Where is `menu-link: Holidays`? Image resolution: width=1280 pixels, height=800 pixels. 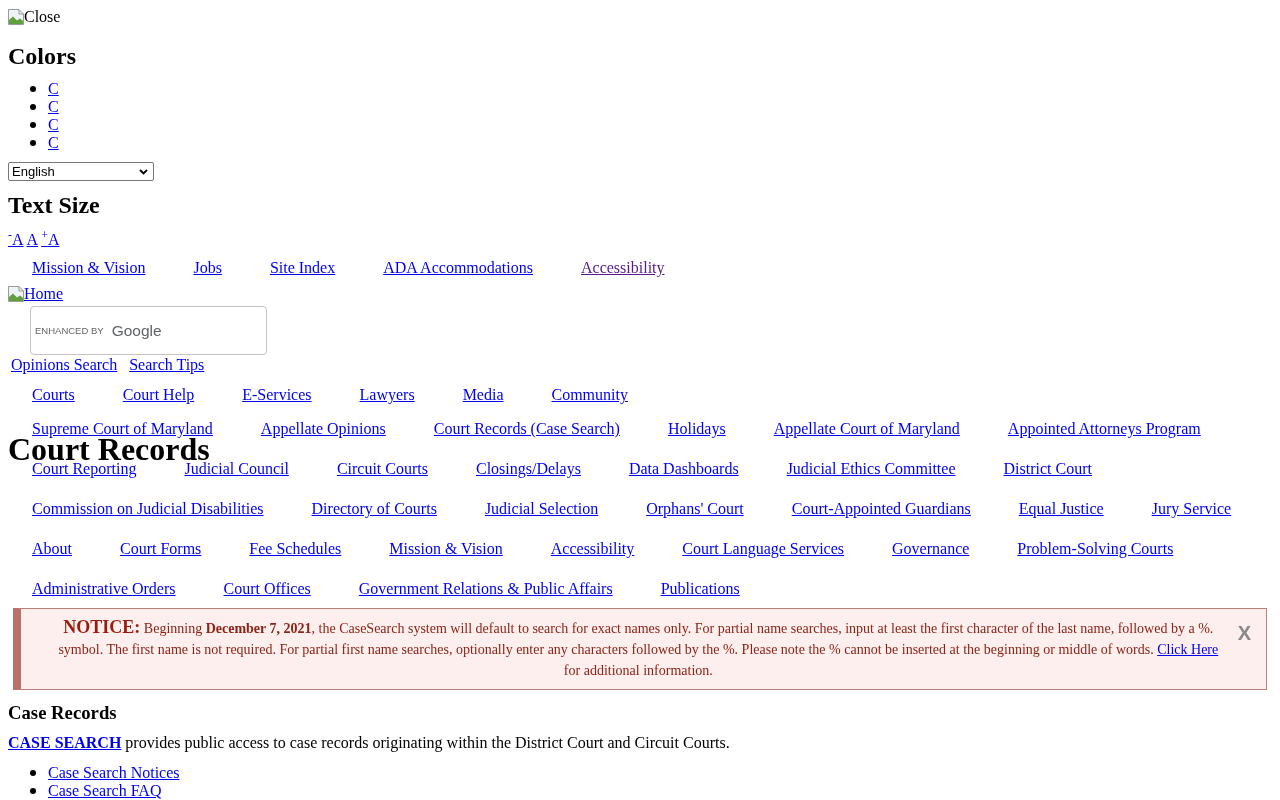 menu-link: Holidays is located at coordinates (696, 429).